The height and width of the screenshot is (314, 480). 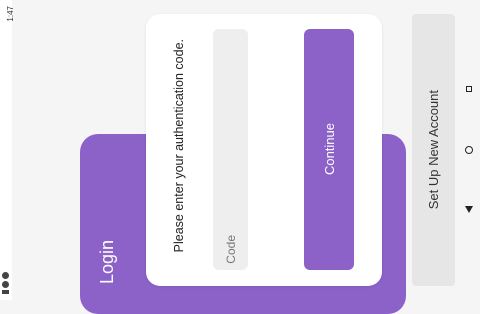 I want to click on signal-icon, so click(x=5, y=292).